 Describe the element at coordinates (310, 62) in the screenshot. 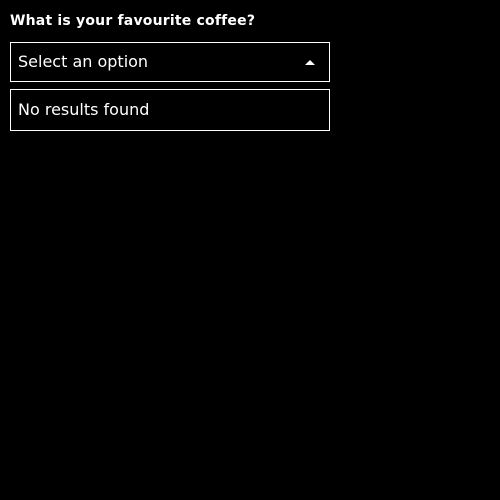

I see `caret-up-icon` at that location.